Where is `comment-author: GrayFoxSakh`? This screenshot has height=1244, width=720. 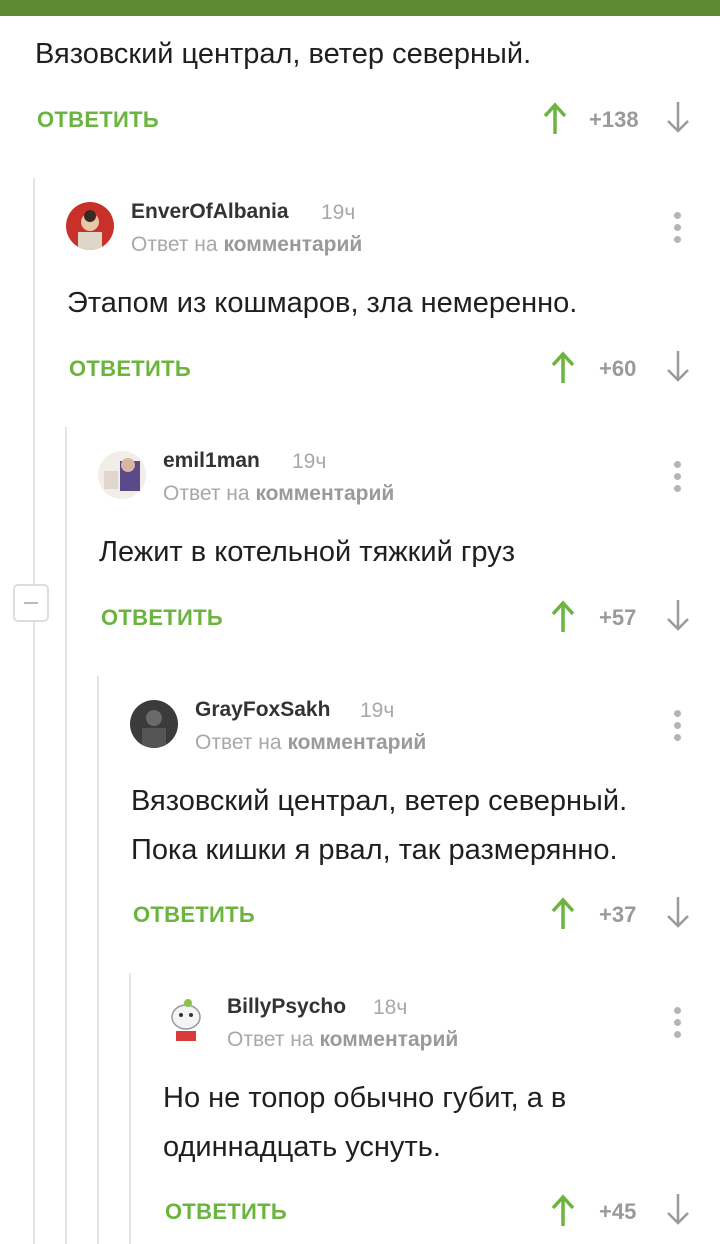 comment-author: GrayFoxSakh is located at coordinates (262, 710).